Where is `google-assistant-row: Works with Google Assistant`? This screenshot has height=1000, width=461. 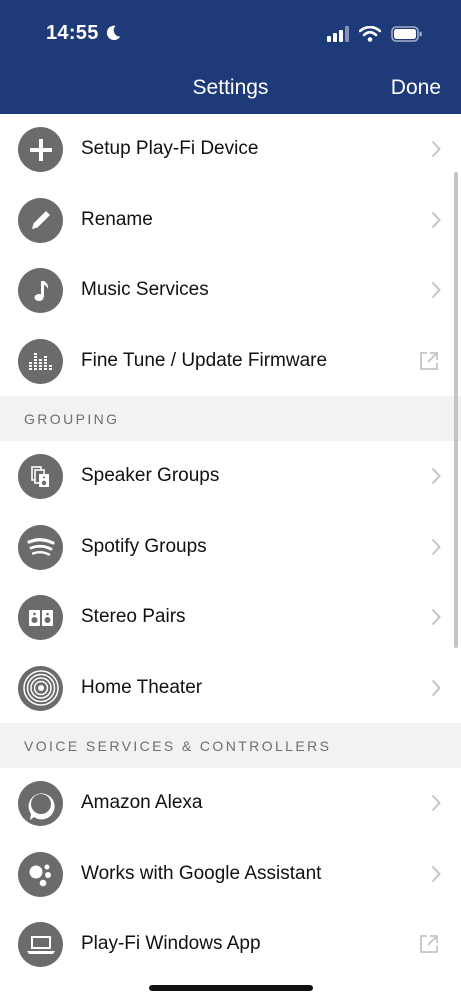
google-assistant-row: Works with Google Assistant is located at coordinates (230, 873).